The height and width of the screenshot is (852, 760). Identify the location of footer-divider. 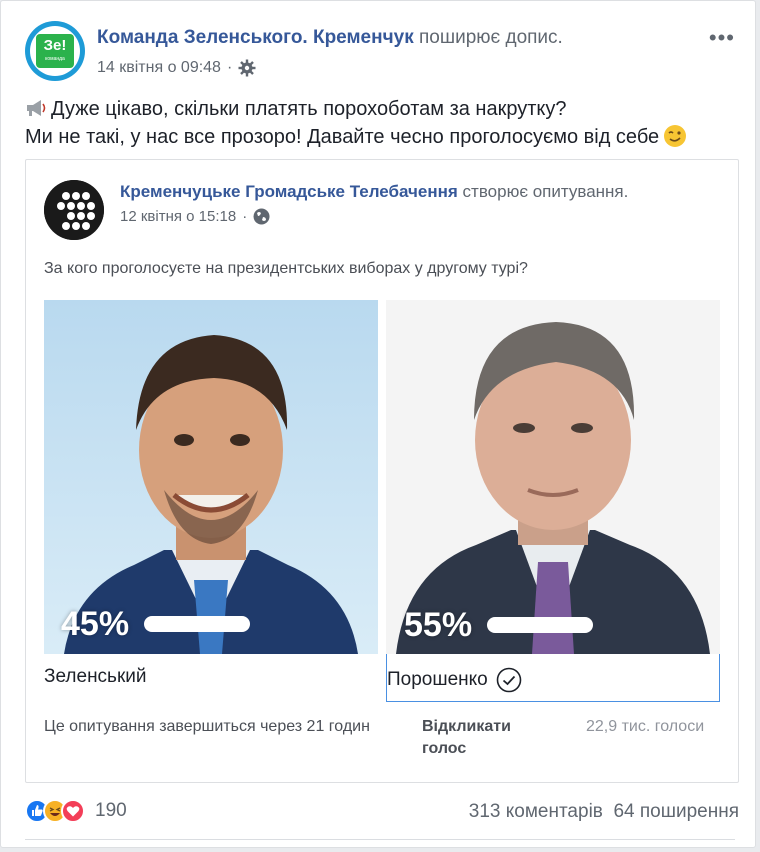
(380, 839).